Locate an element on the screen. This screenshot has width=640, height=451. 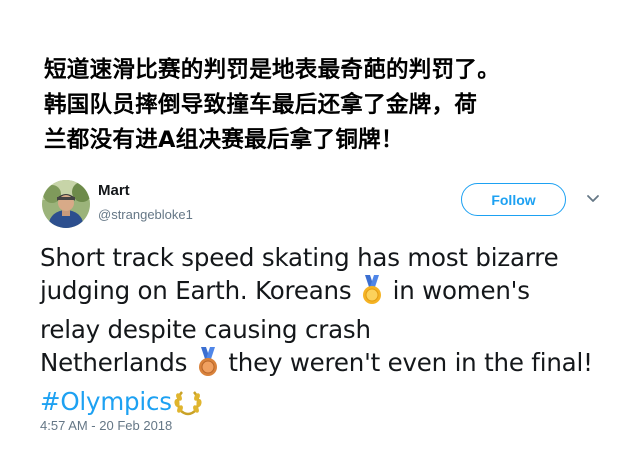
laurel-wreath-icon is located at coordinates (188, 406).